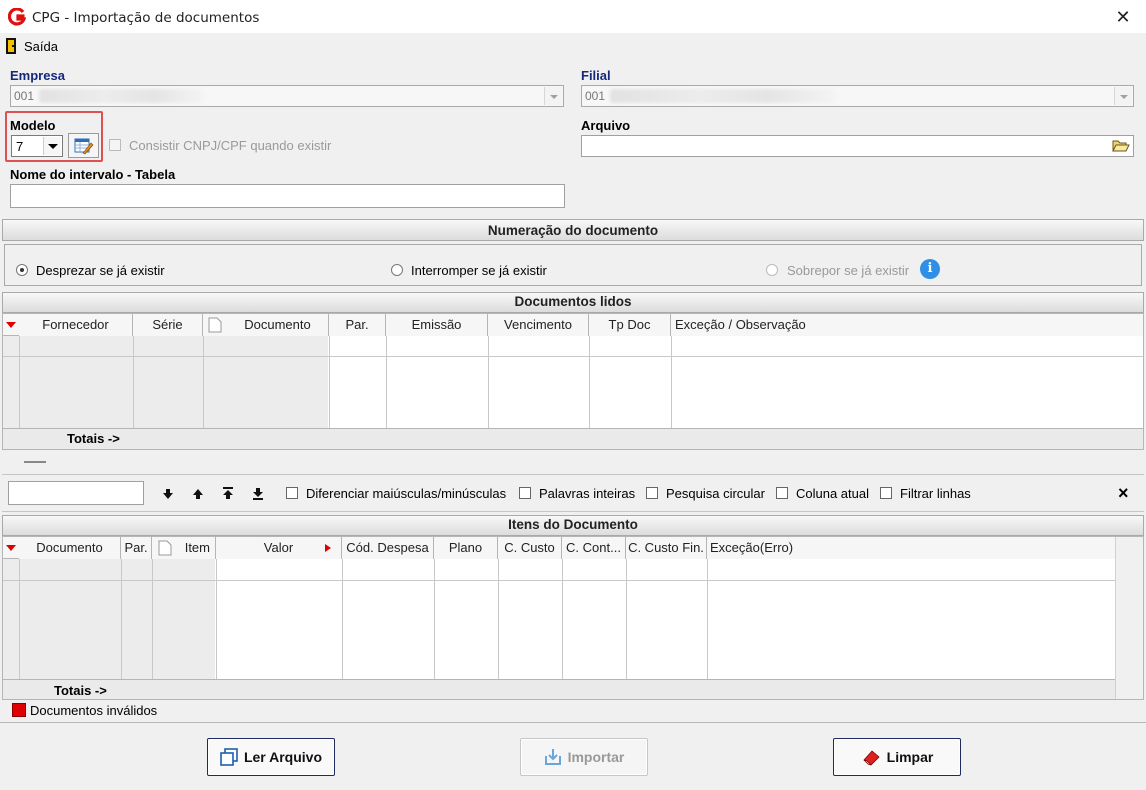  I want to click on filial-select: 001, so click(857, 96).